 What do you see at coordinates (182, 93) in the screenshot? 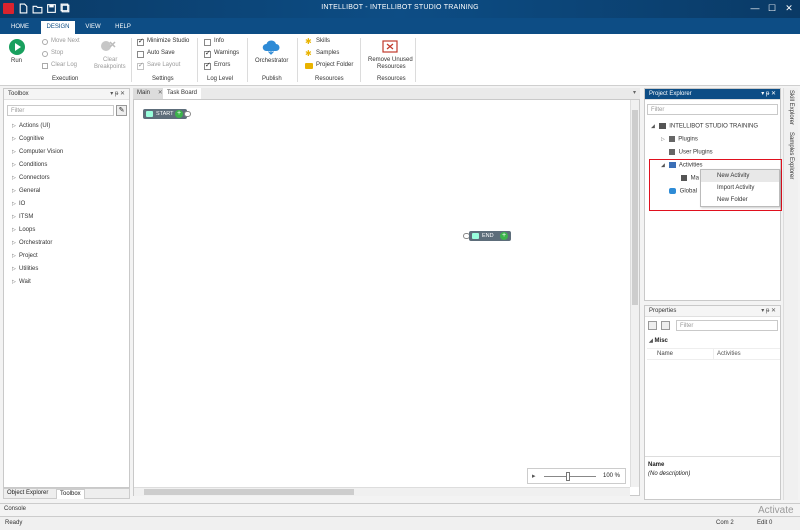
I see `doc-tab-task-board: Task Board` at bounding box center [182, 93].